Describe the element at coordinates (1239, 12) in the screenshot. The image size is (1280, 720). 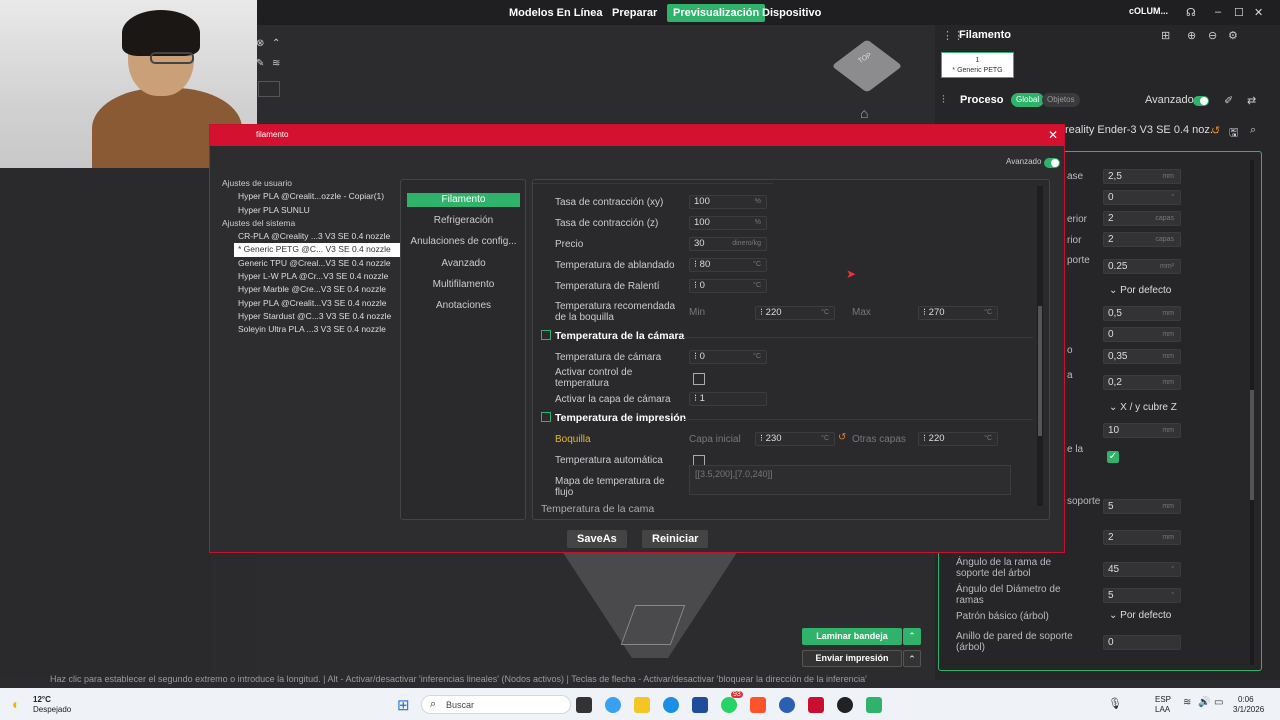
I see `maximize-icon: ☐` at that location.